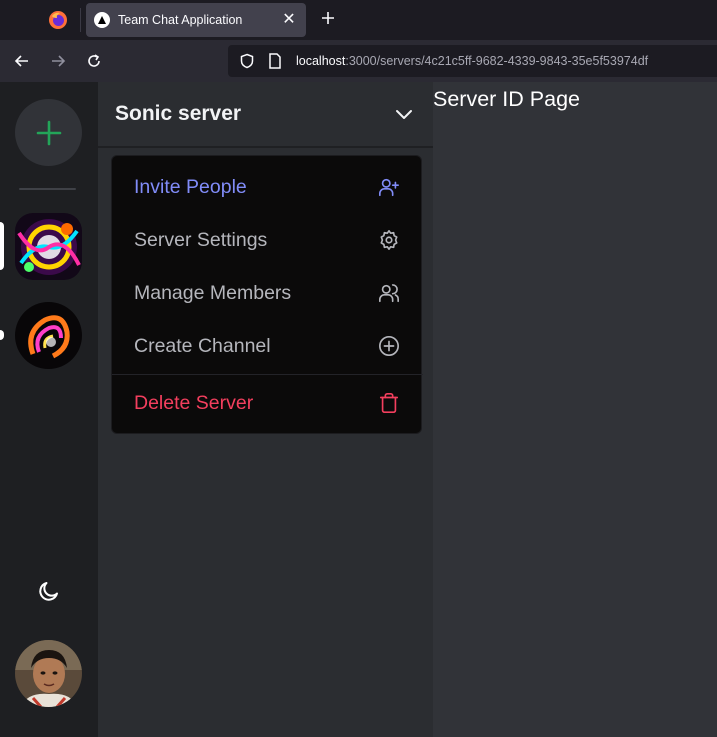 The width and height of the screenshot is (717, 737). Describe the element at coordinates (58, 20) in the screenshot. I see `firefox-menu-icon` at that location.